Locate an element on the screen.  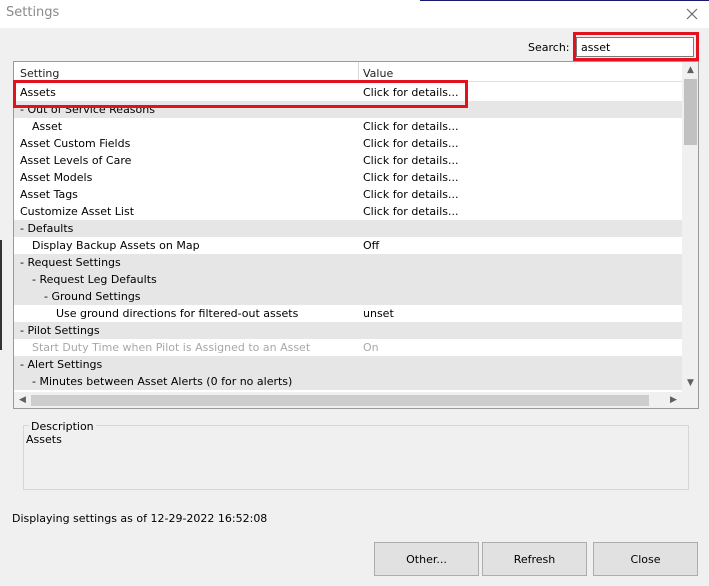
scroll-up-icon: ▲ is located at coordinates (690, 70).